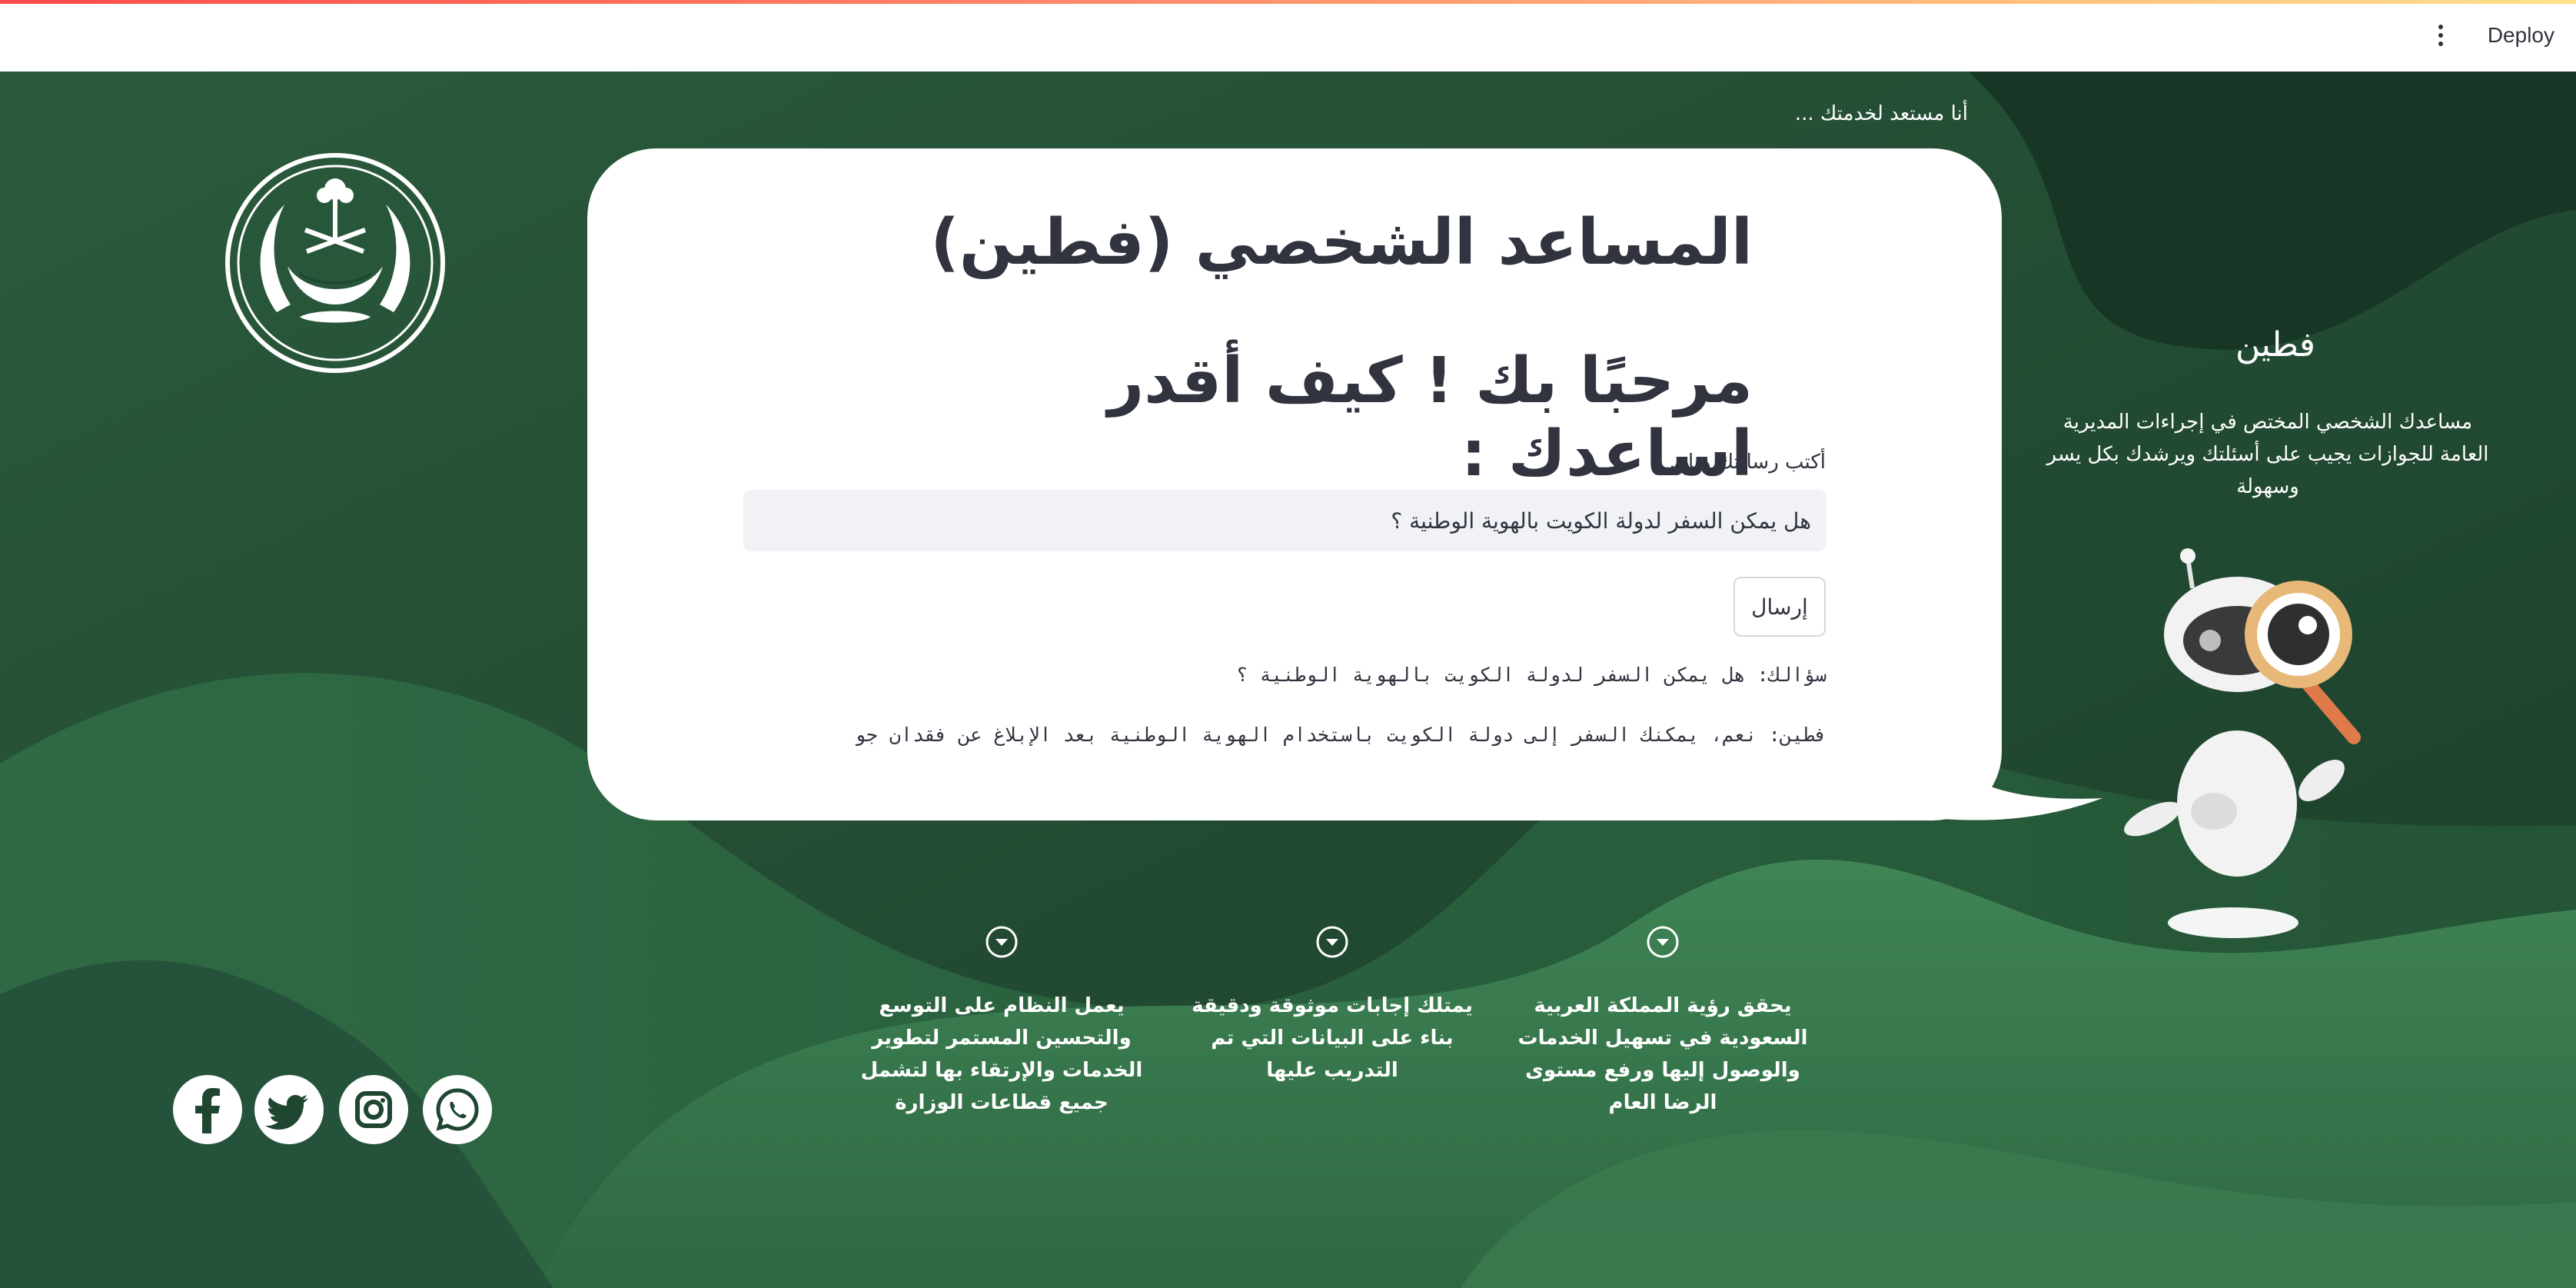  What do you see at coordinates (2275, 344) in the screenshot?
I see `assistant-name: فطين` at bounding box center [2275, 344].